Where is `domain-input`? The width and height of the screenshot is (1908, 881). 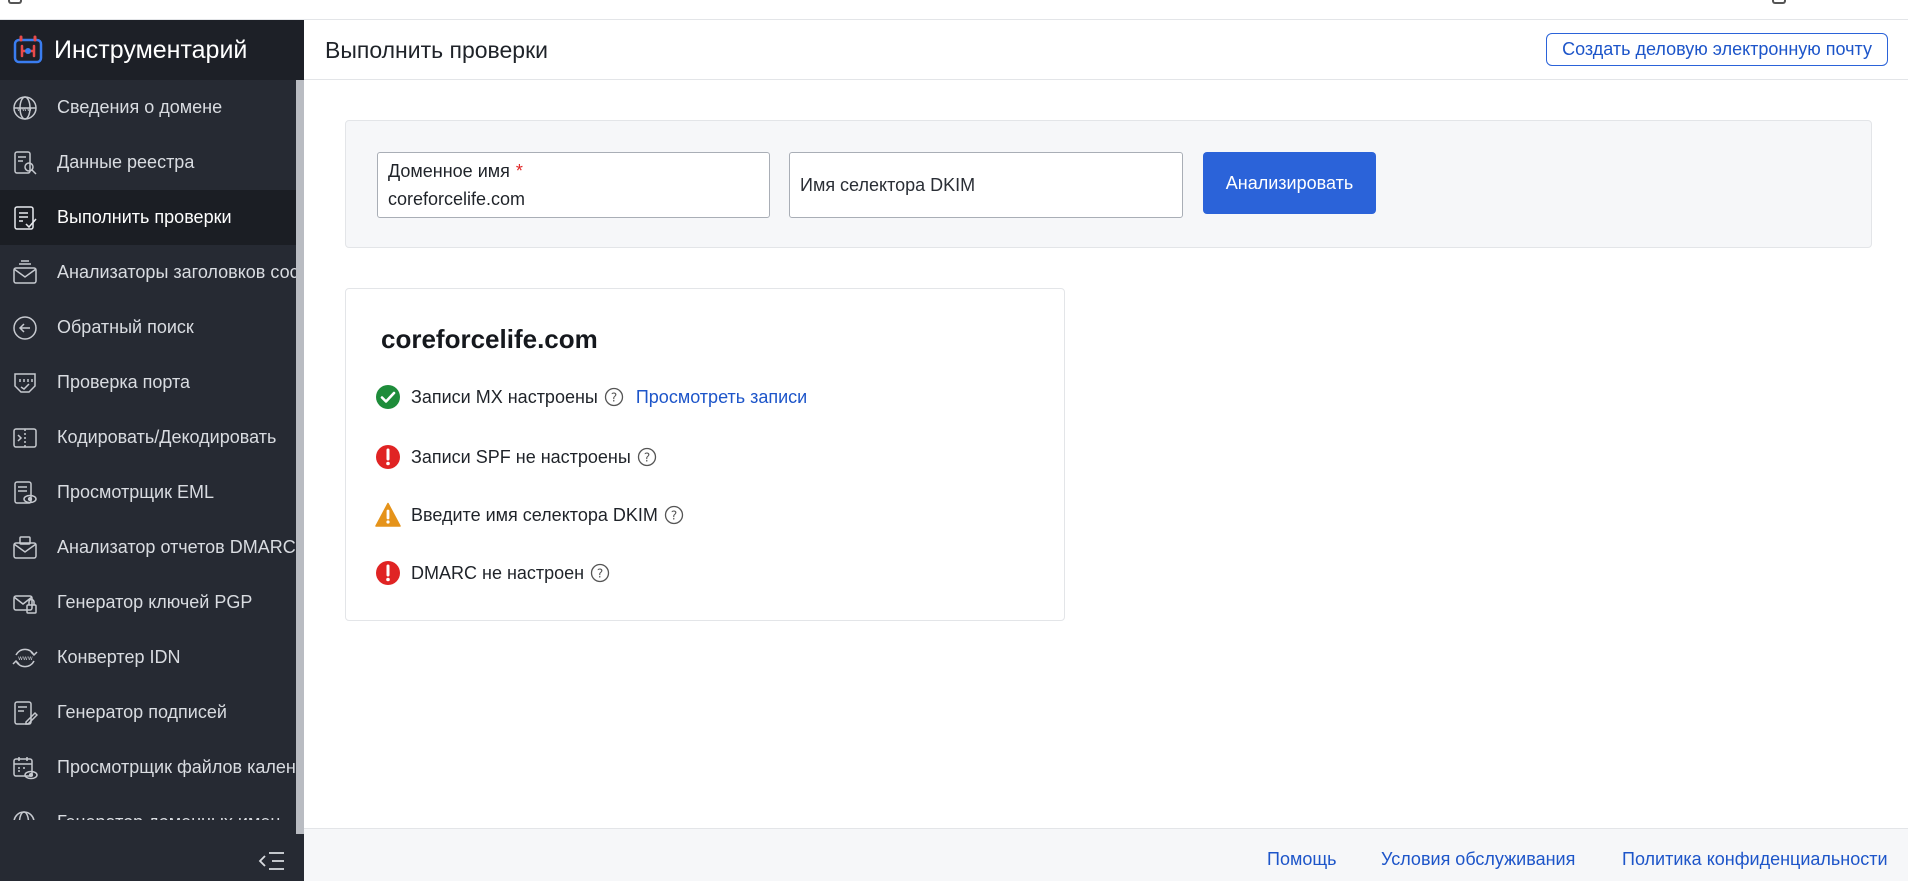
domain-input is located at coordinates (573, 199).